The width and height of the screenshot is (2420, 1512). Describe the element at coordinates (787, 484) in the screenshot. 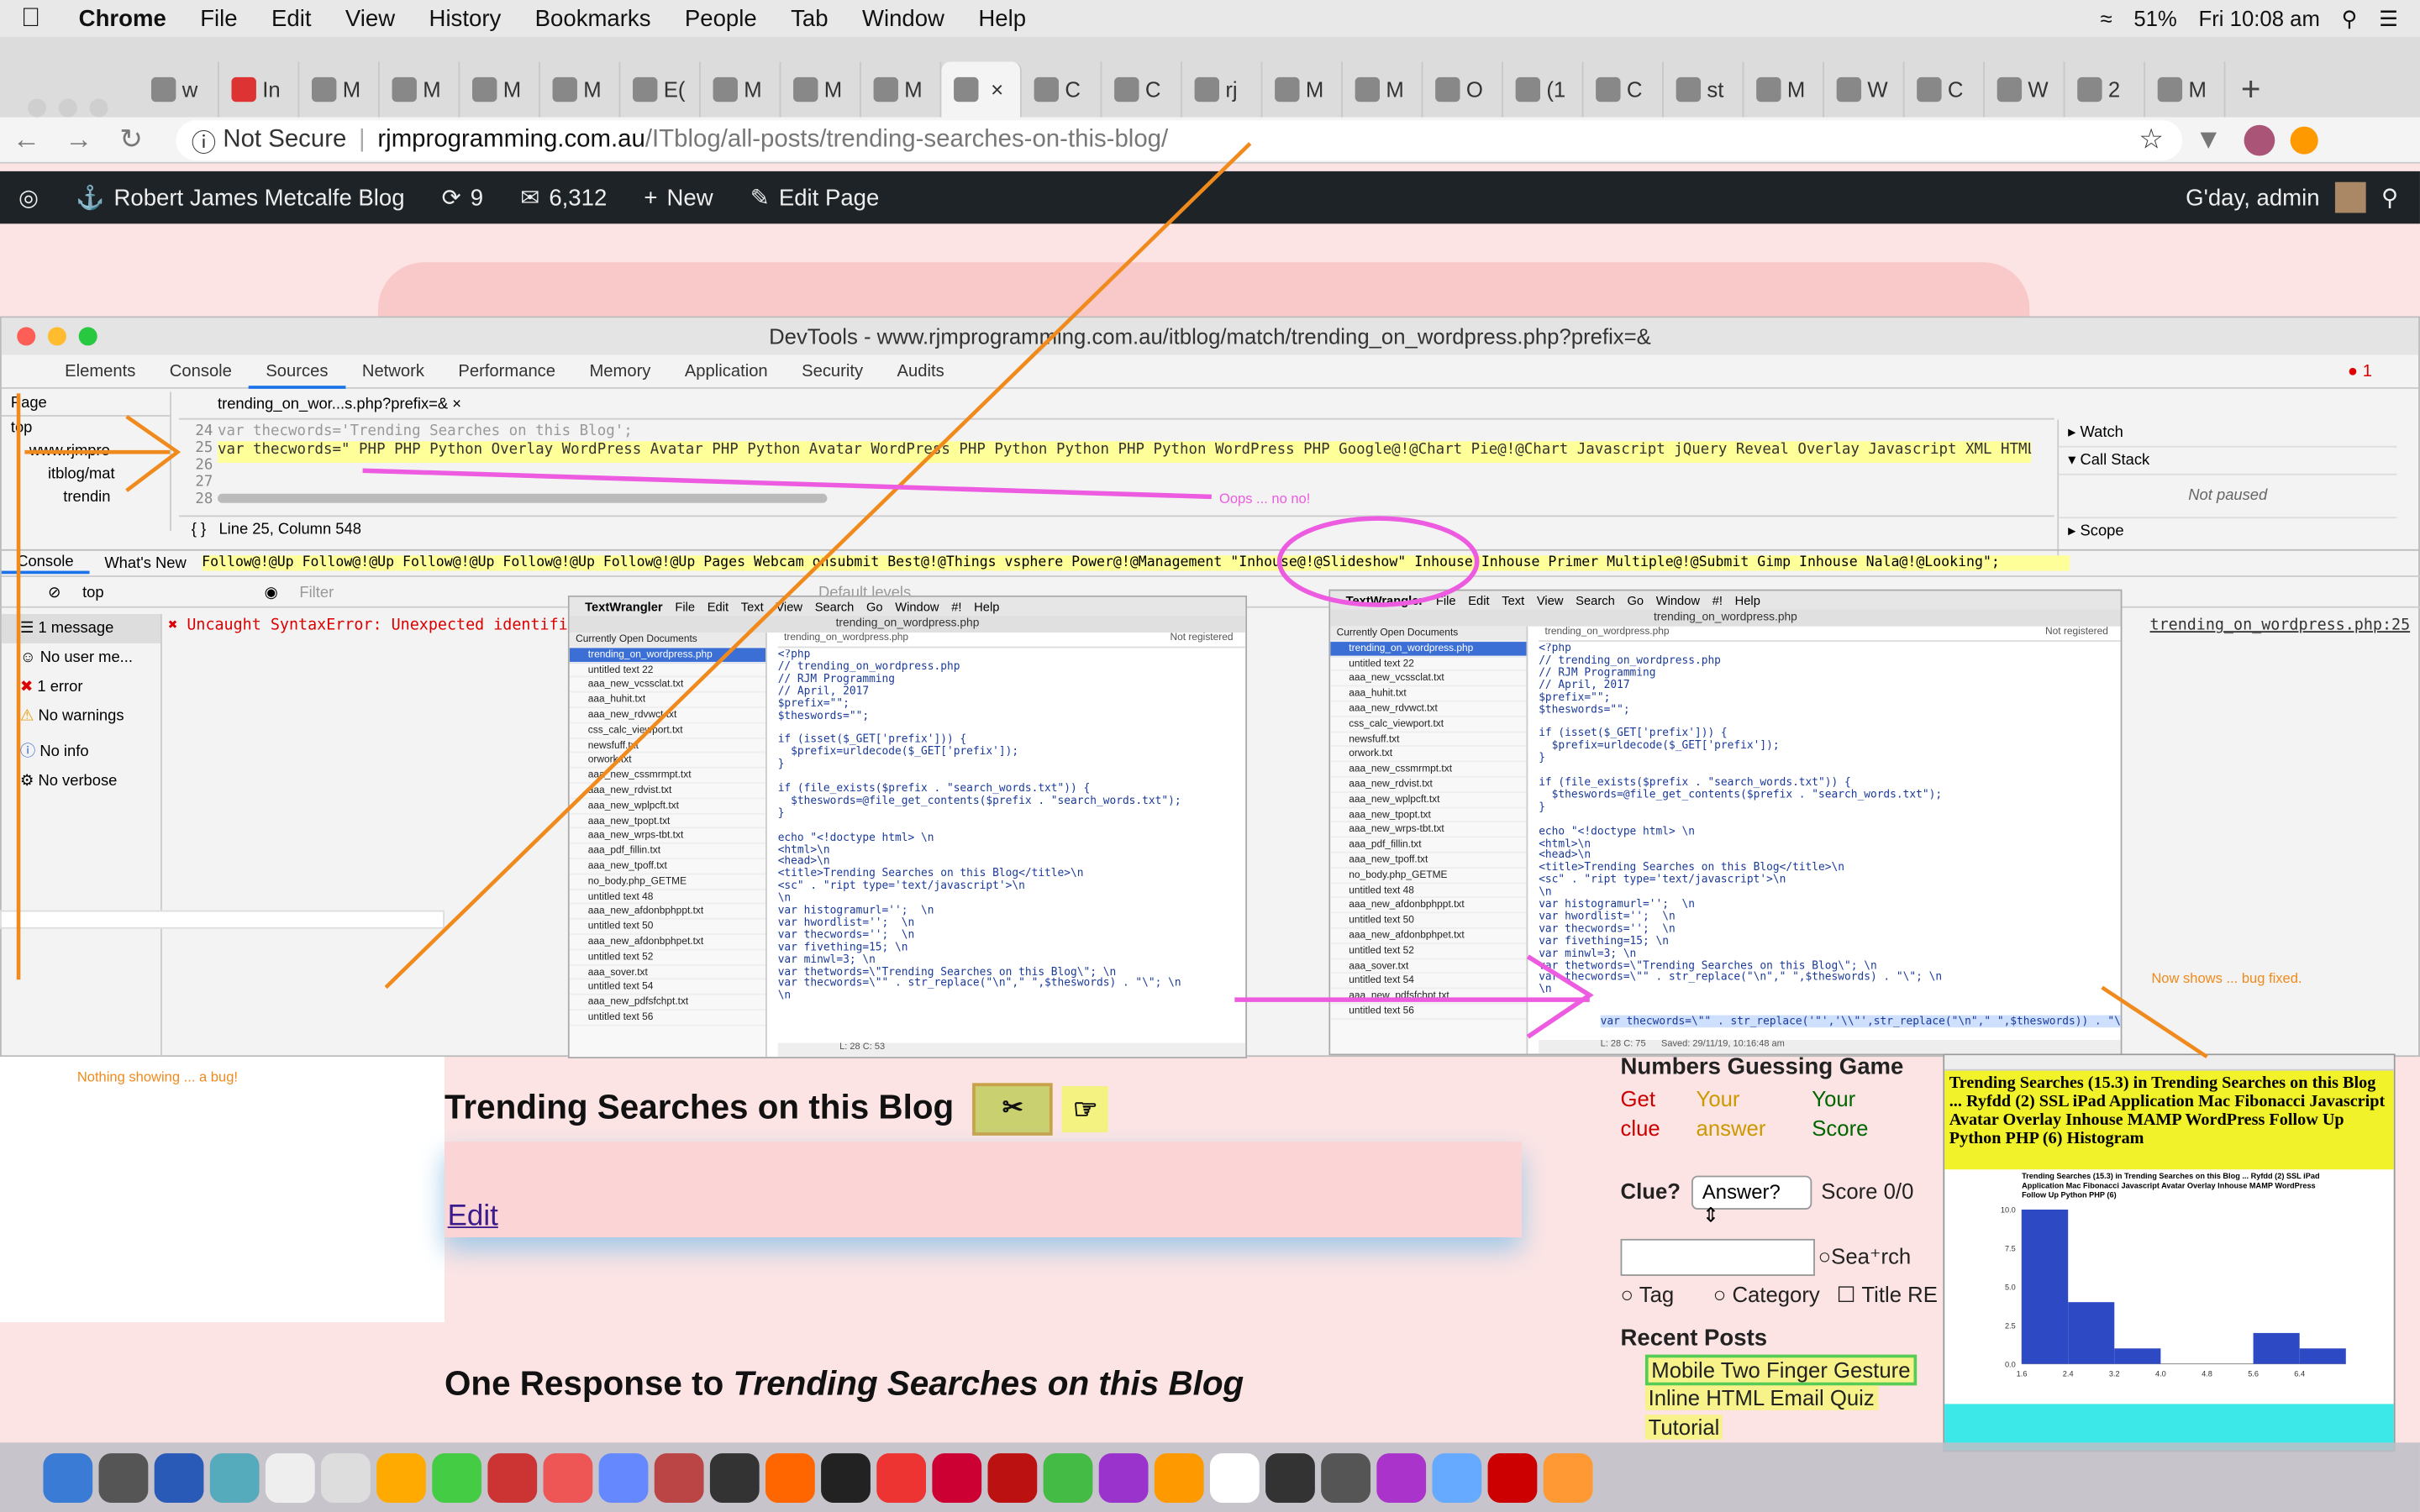

I see `pink-arrow-oops` at that location.